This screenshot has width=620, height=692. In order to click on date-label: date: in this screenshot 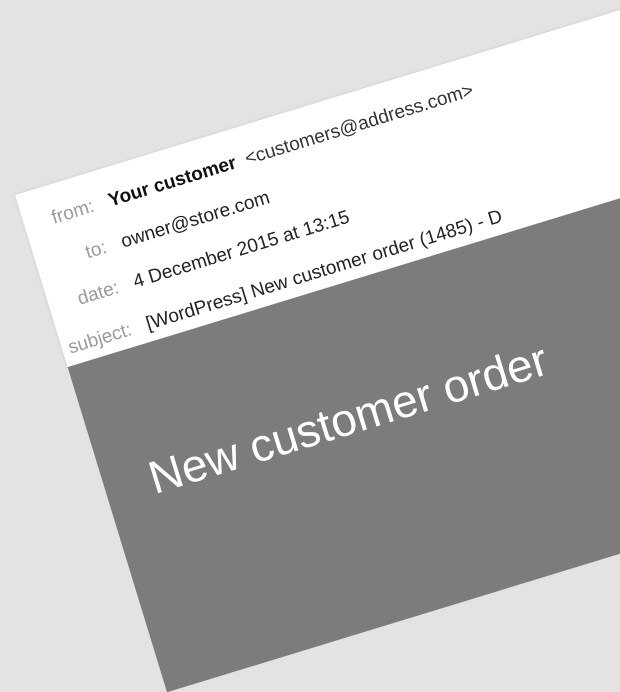, I will do `click(98, 293)`.